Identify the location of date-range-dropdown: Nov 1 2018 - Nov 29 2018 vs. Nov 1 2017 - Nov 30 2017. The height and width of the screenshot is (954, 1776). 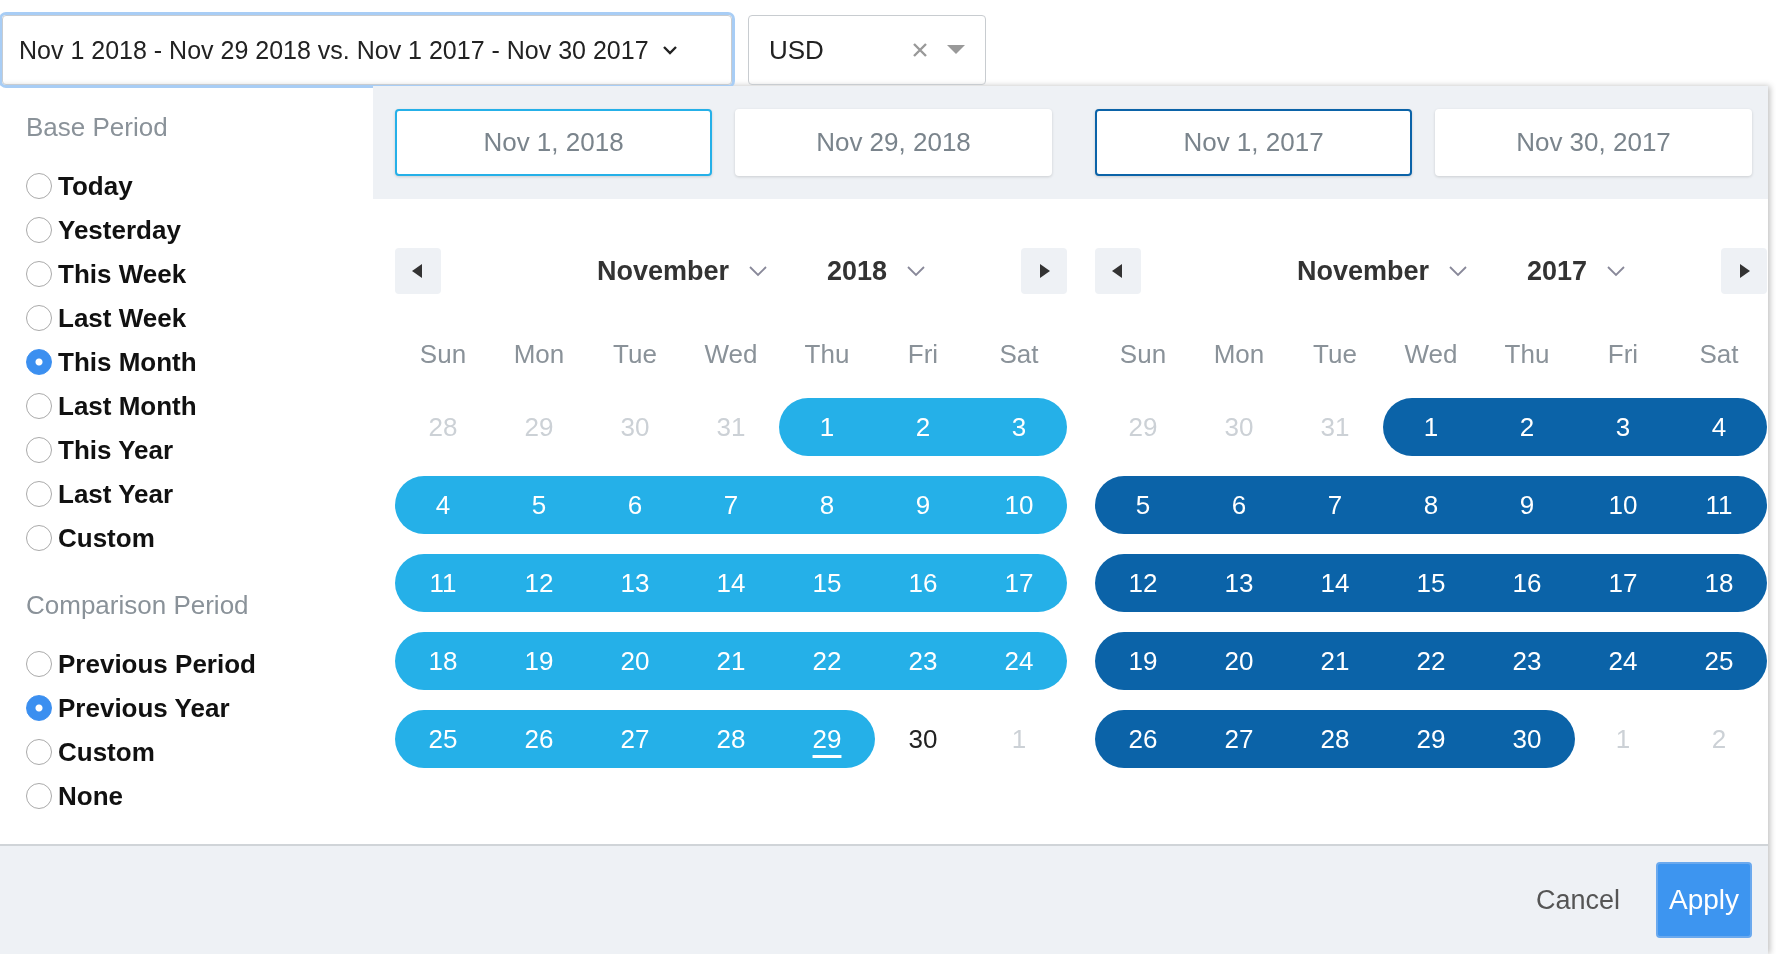
(367, 50).